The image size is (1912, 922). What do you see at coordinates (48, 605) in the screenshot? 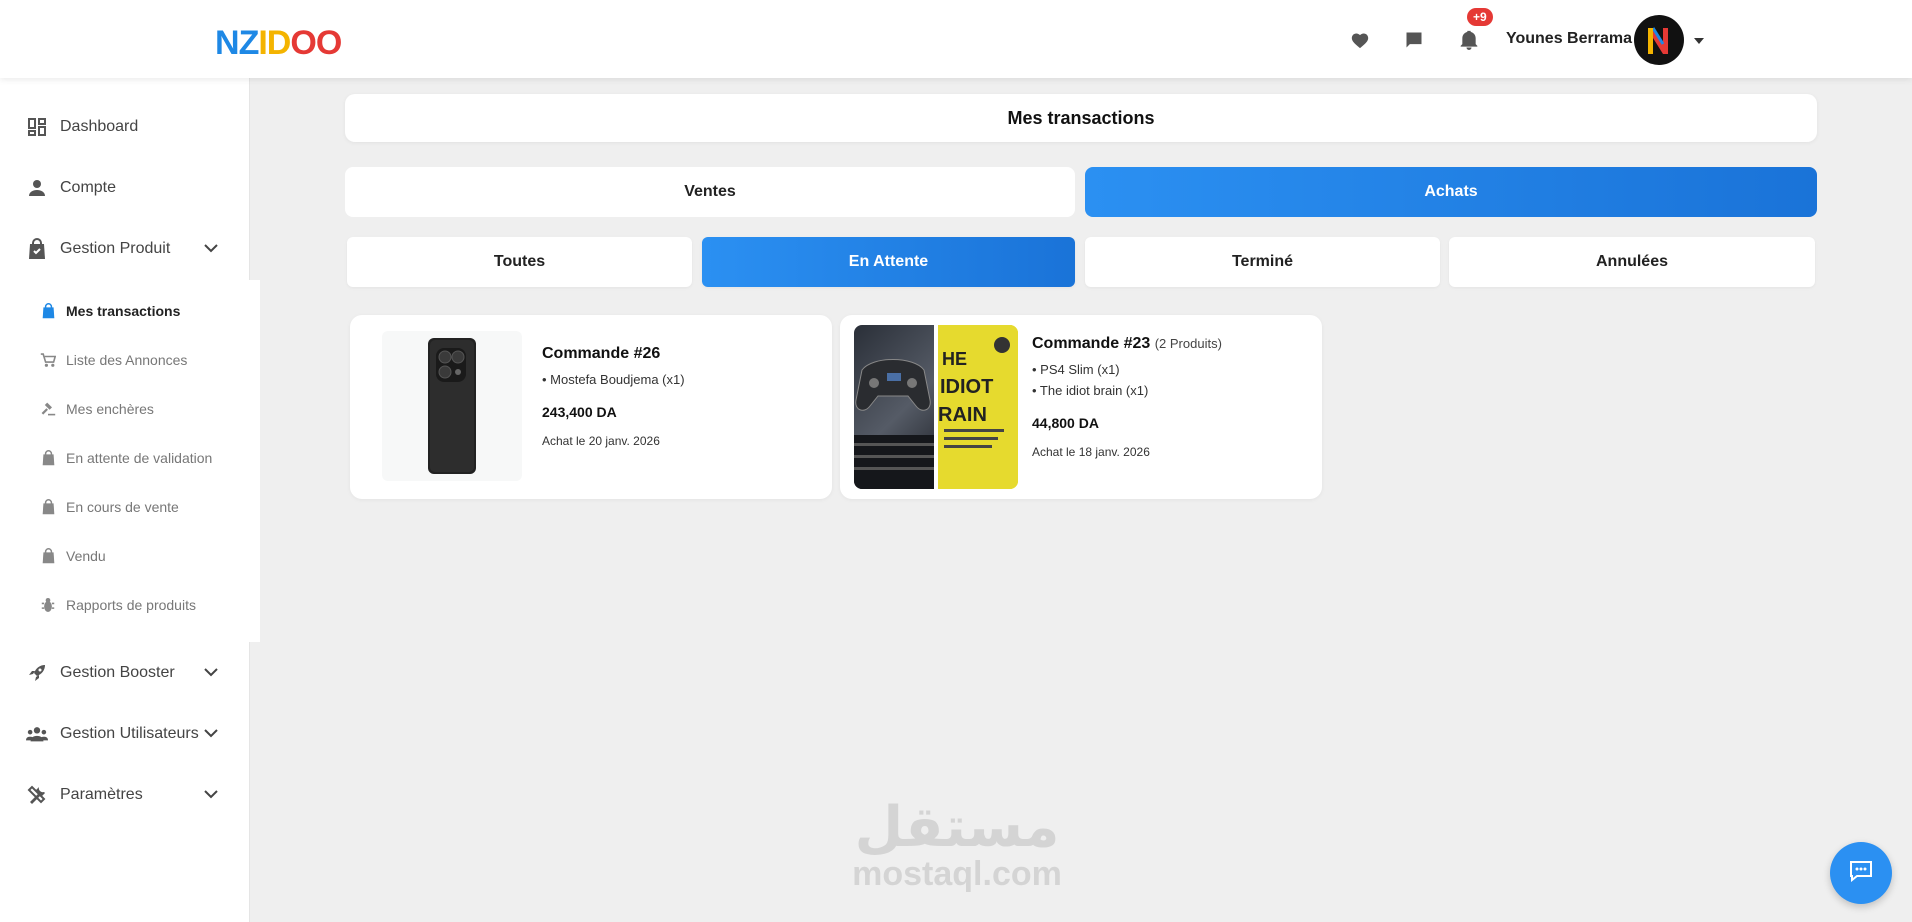
I see `bug-icon` at bounding box center [48, 605].